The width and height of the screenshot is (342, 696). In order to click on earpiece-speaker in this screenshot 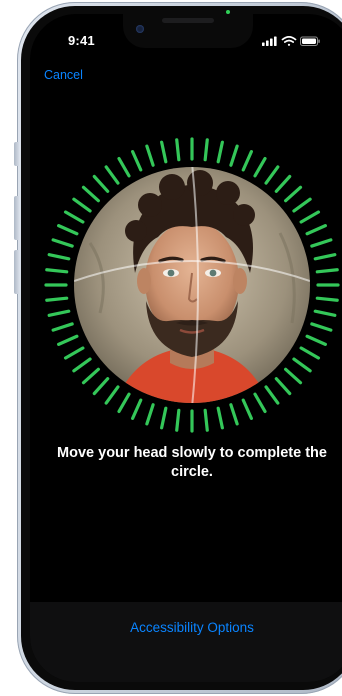, I will do `click(188, 20)`.